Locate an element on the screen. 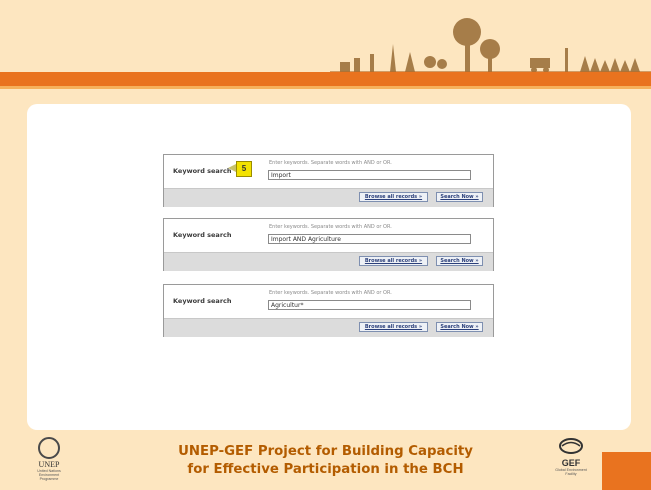 The width and height of the screenshot is (651, 490). corner-accent is located at coordinates (626, 471).